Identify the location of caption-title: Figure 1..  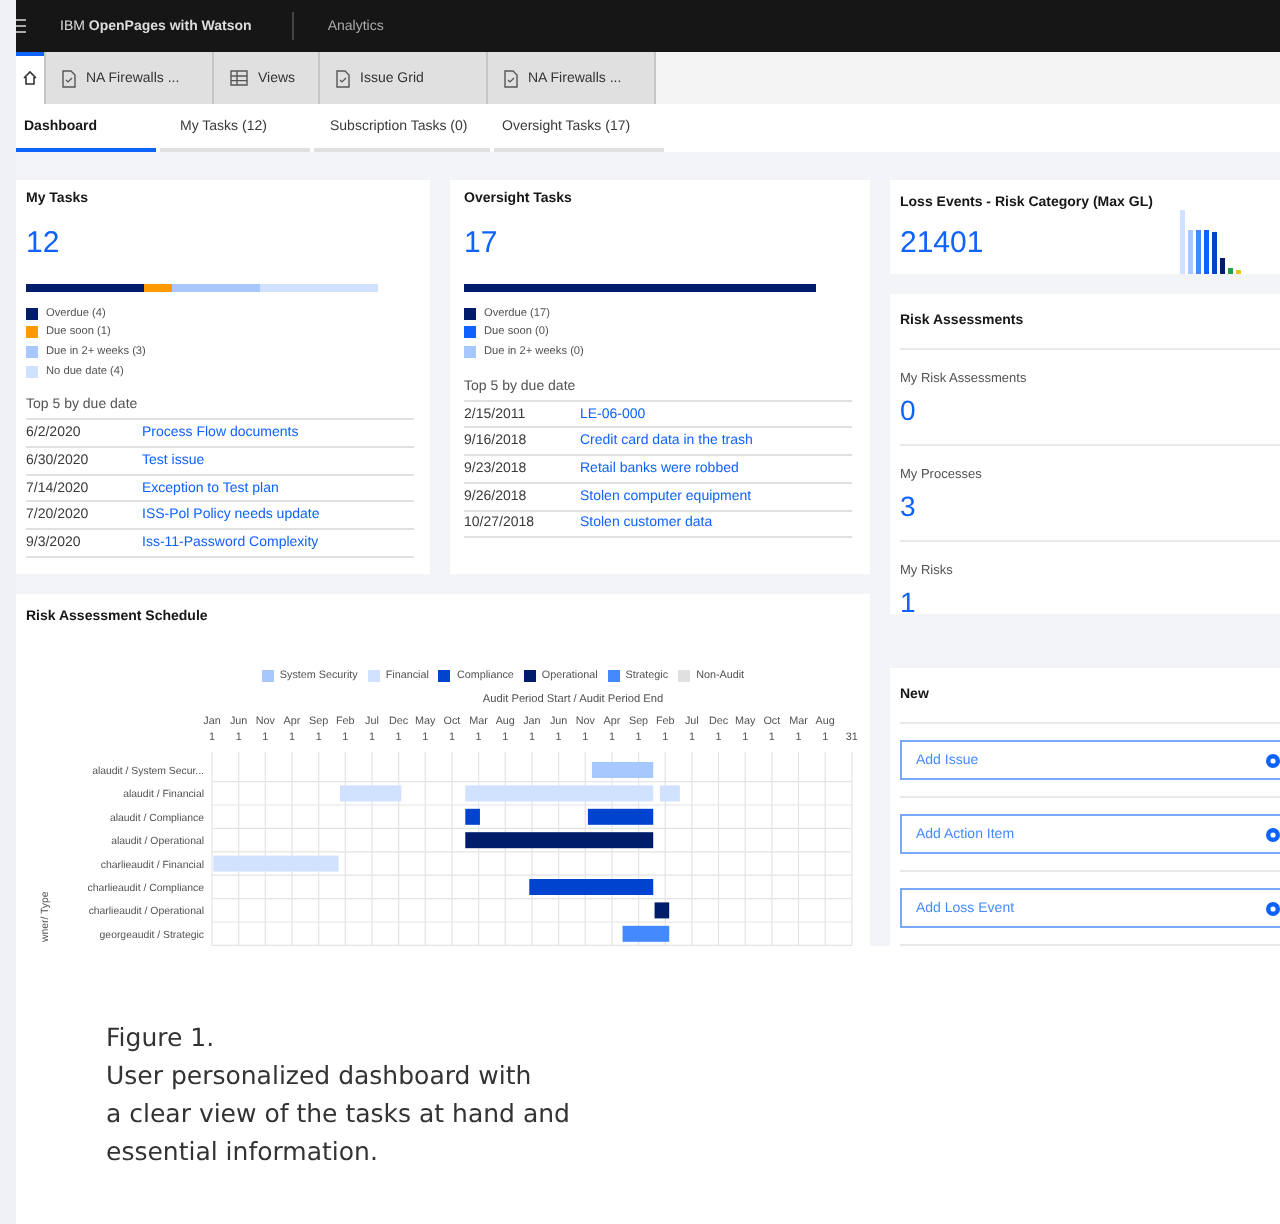
(161, 1038).